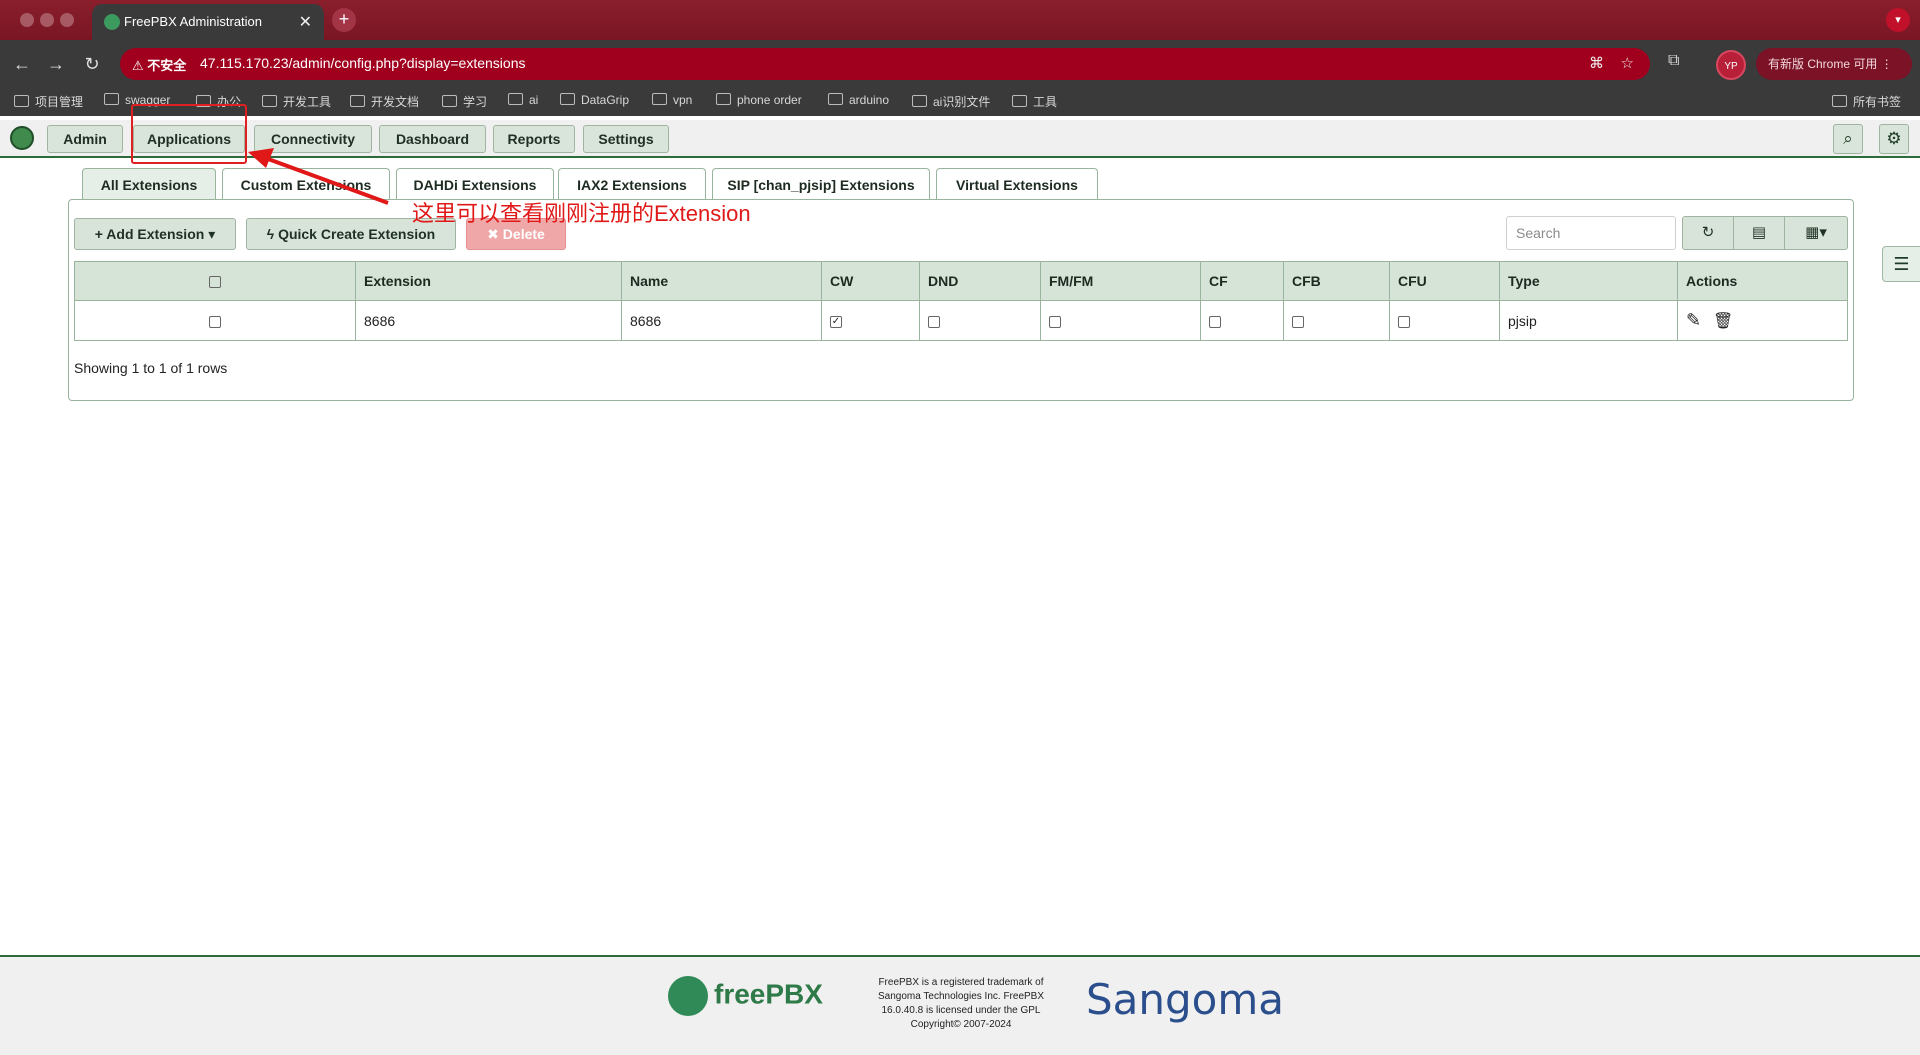  I want to click on column-header: CF, so click(1242, 281).